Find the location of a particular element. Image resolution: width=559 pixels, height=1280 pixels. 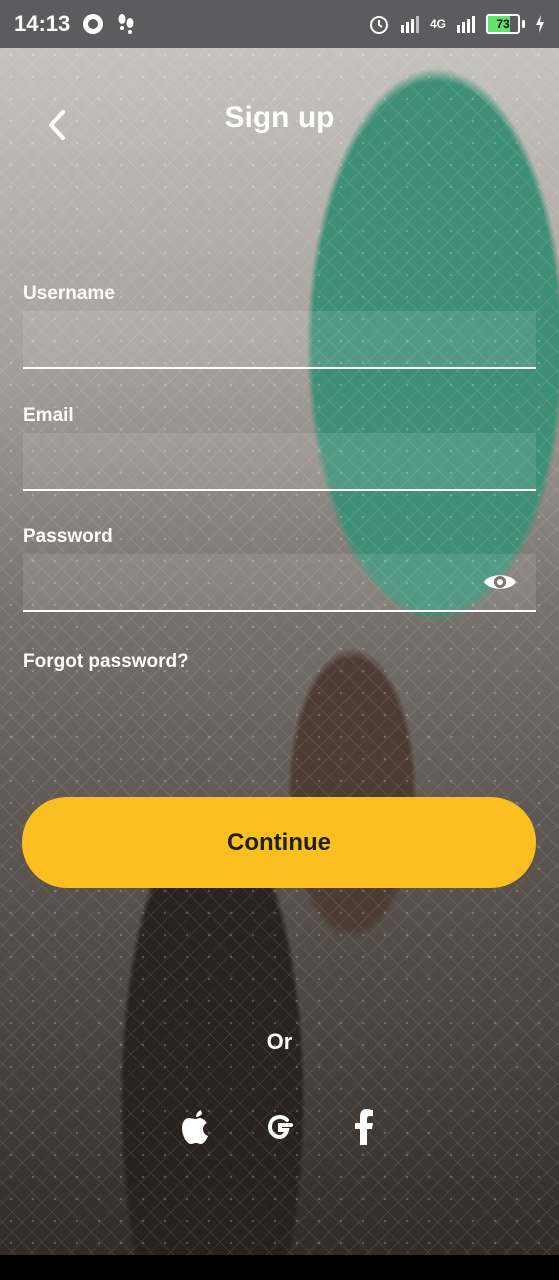

status-time: 14:13 is located at coordinates (42, 23).